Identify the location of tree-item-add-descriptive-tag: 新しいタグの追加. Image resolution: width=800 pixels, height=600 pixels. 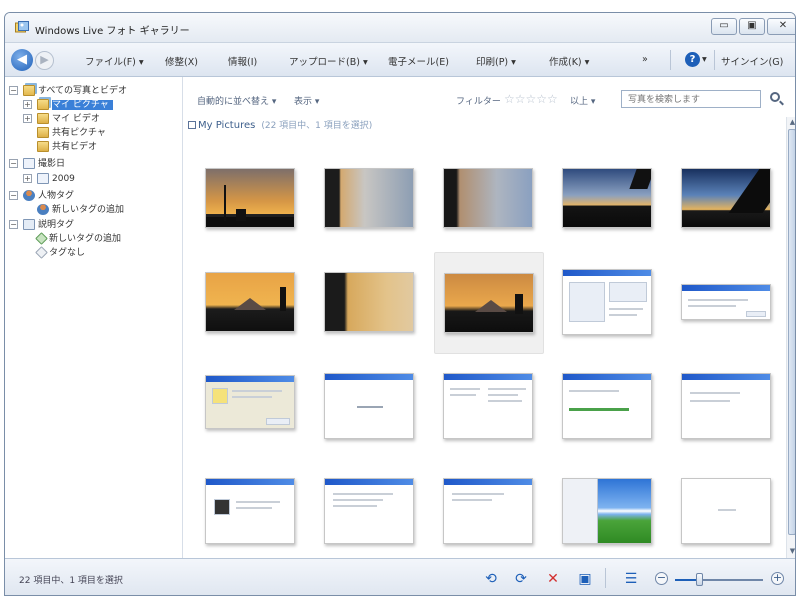
(78, 239).